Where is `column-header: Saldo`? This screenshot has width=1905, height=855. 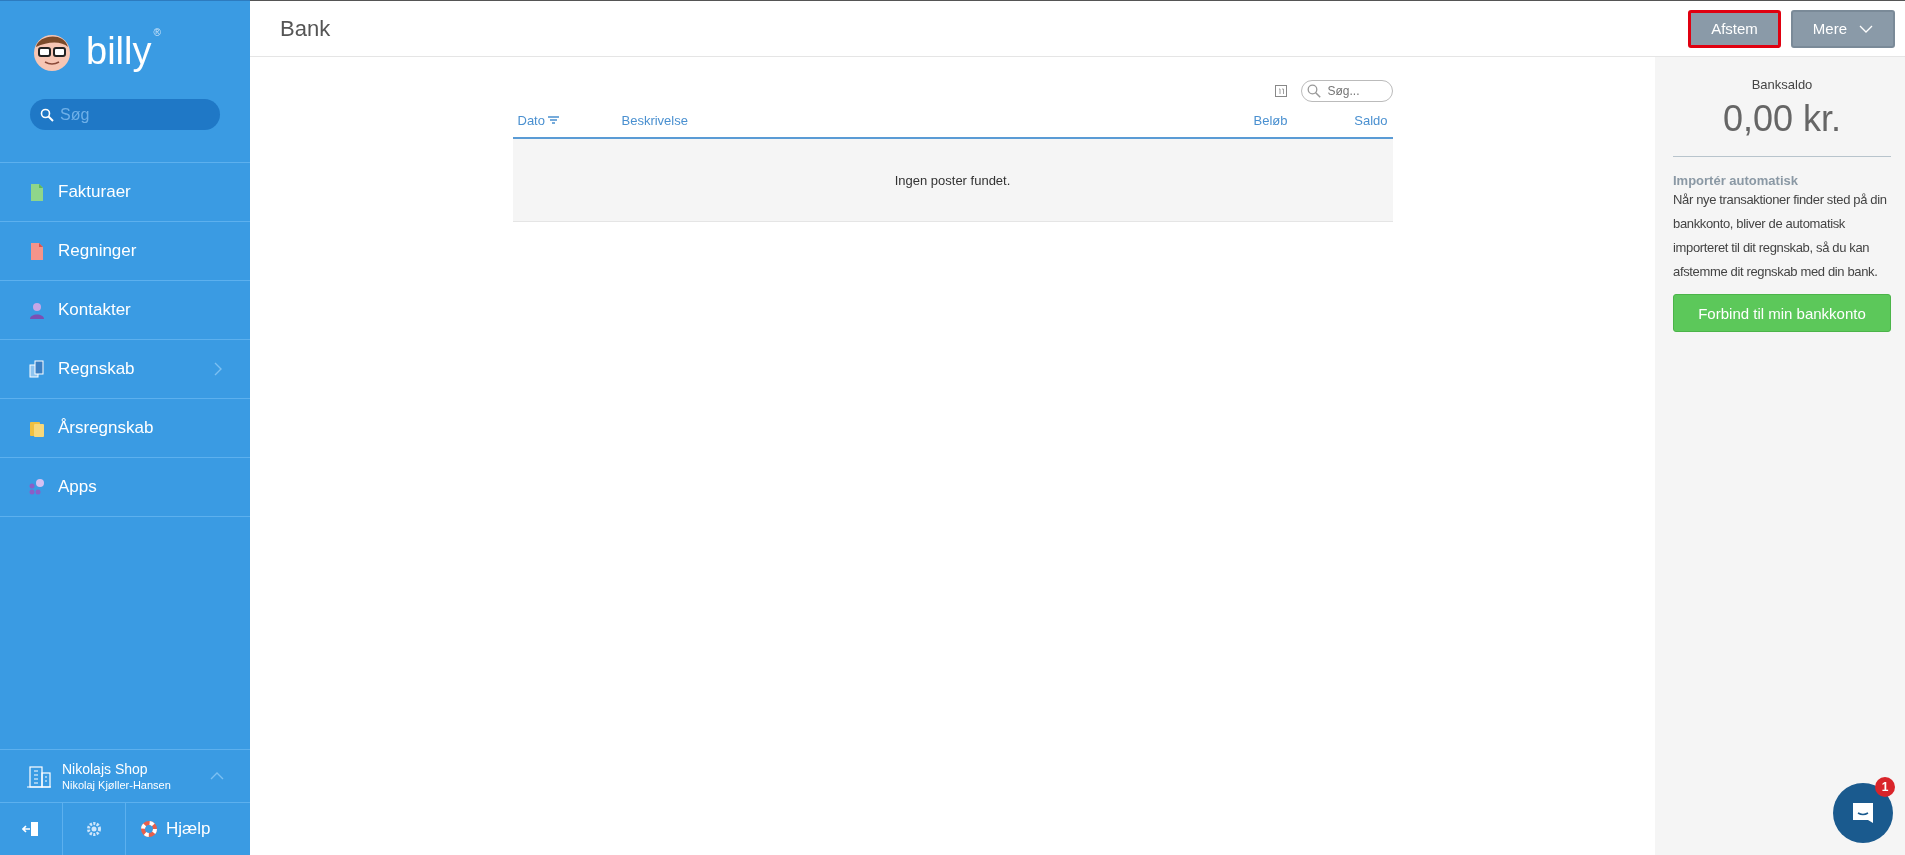 column-header: Saldo is located at coordinates (1342, 120).